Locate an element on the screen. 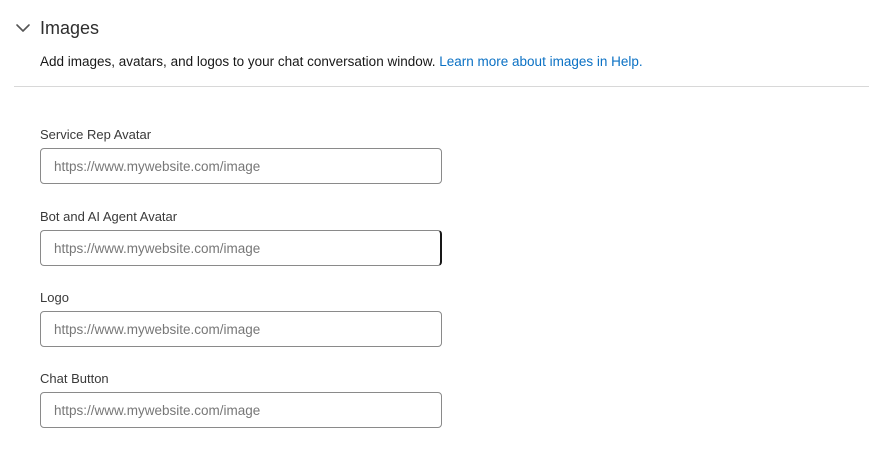  chevron-down-icon is located at coordinates (23, 28).